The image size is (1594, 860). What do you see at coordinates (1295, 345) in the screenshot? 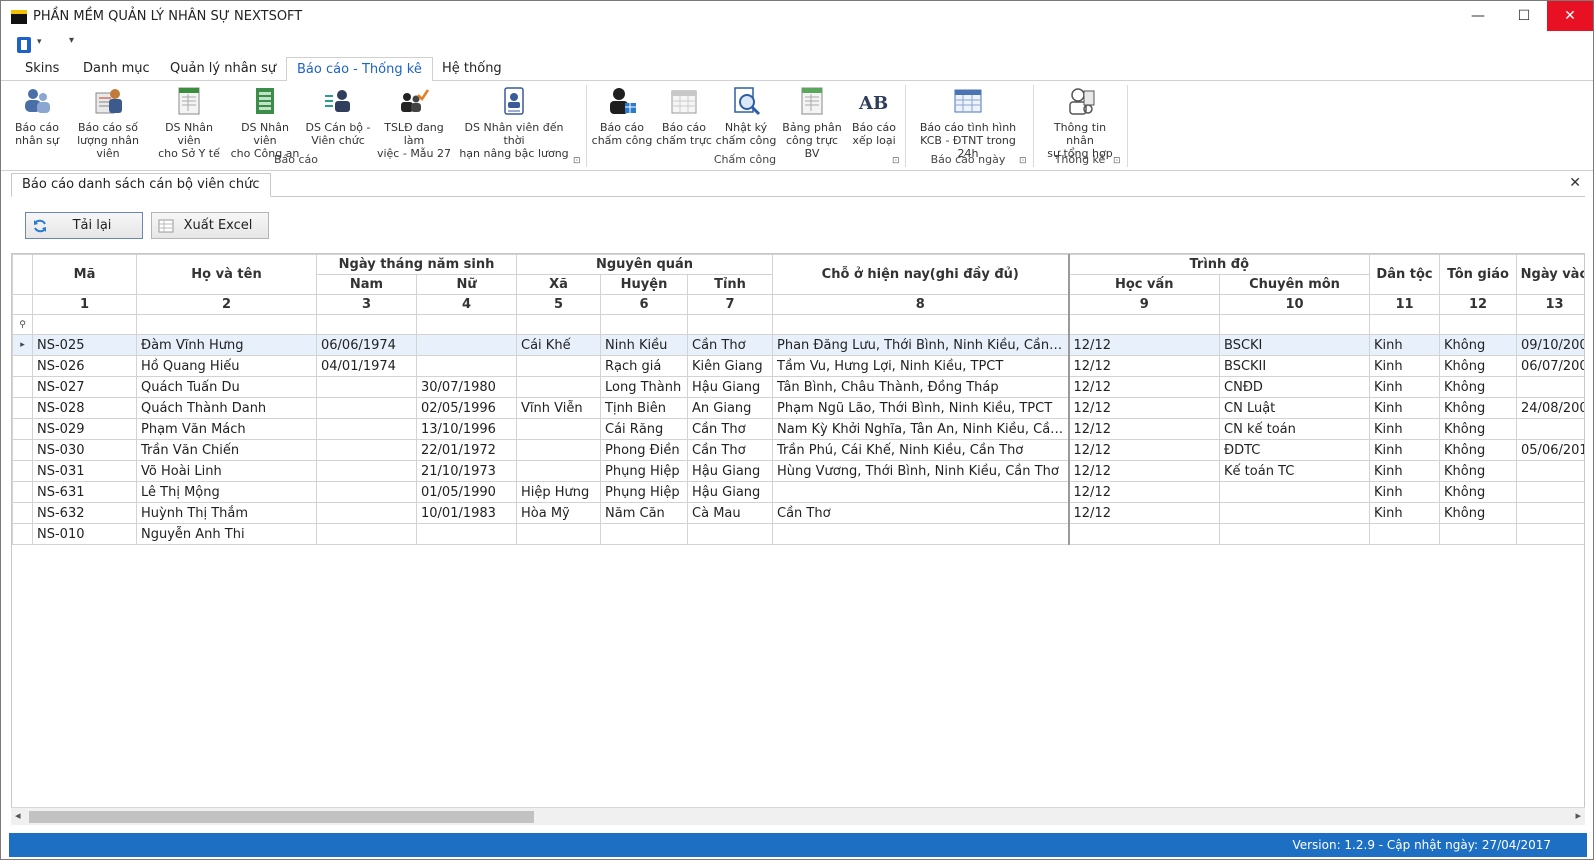
I see `cell-chuyenmon: BSCKI` at bounding box center [1295, 345].